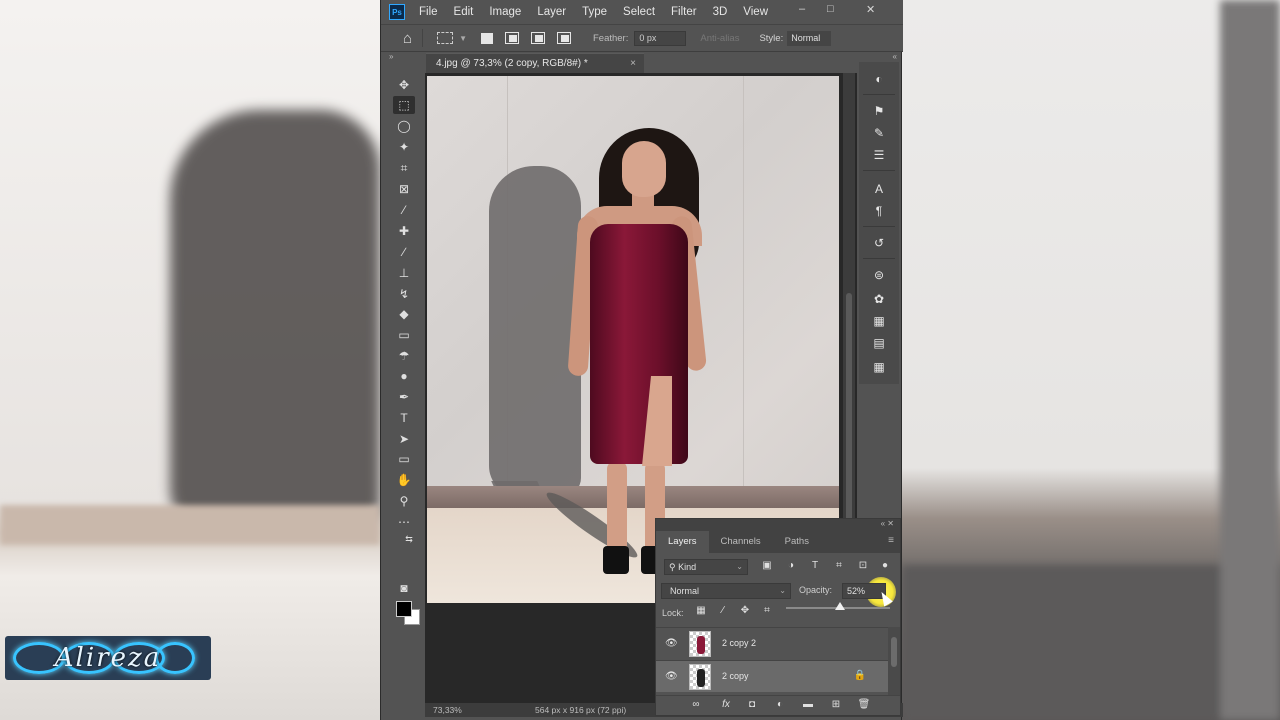 The width and height of the screenshot is (1280, 720). What do you see at coordinates (397, 12) in the screenshot?
I see `photoshop-logo-icon: Ps` at bounding box center [397, 12].